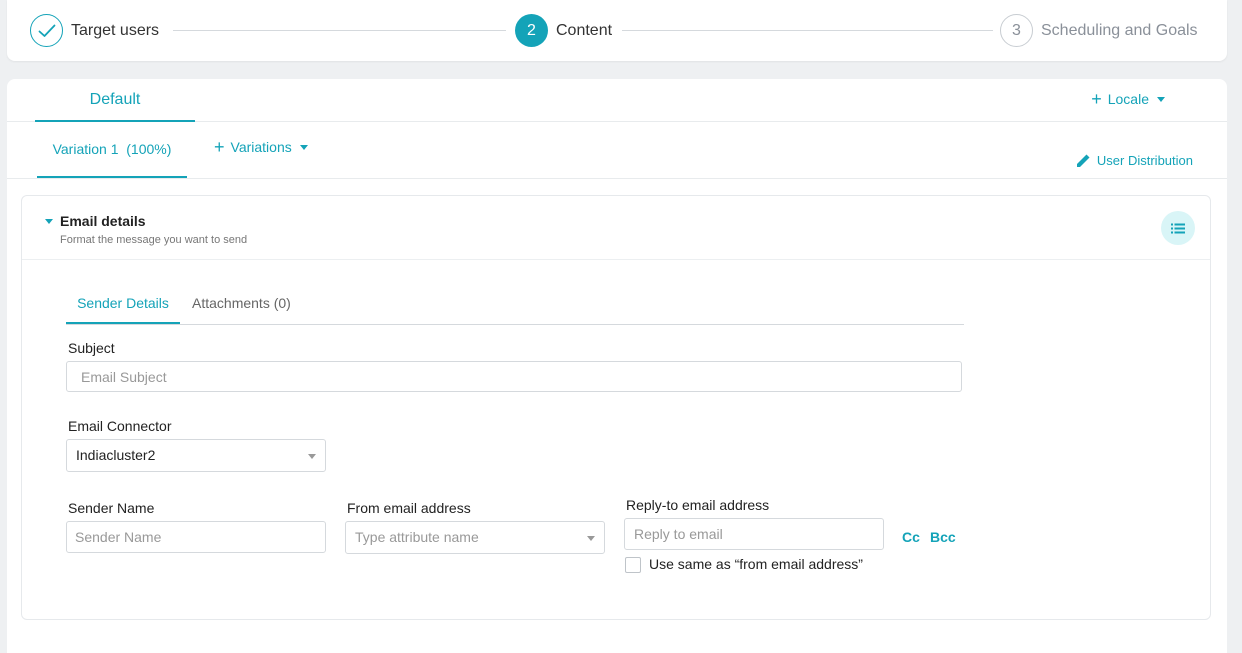 Image resolution: width=1242 pixels, height=653 pixels. What do you see at coordinates (1016, 30) in the screenshot?
I see `step-number: 3` at bounding box center [1016, 30].